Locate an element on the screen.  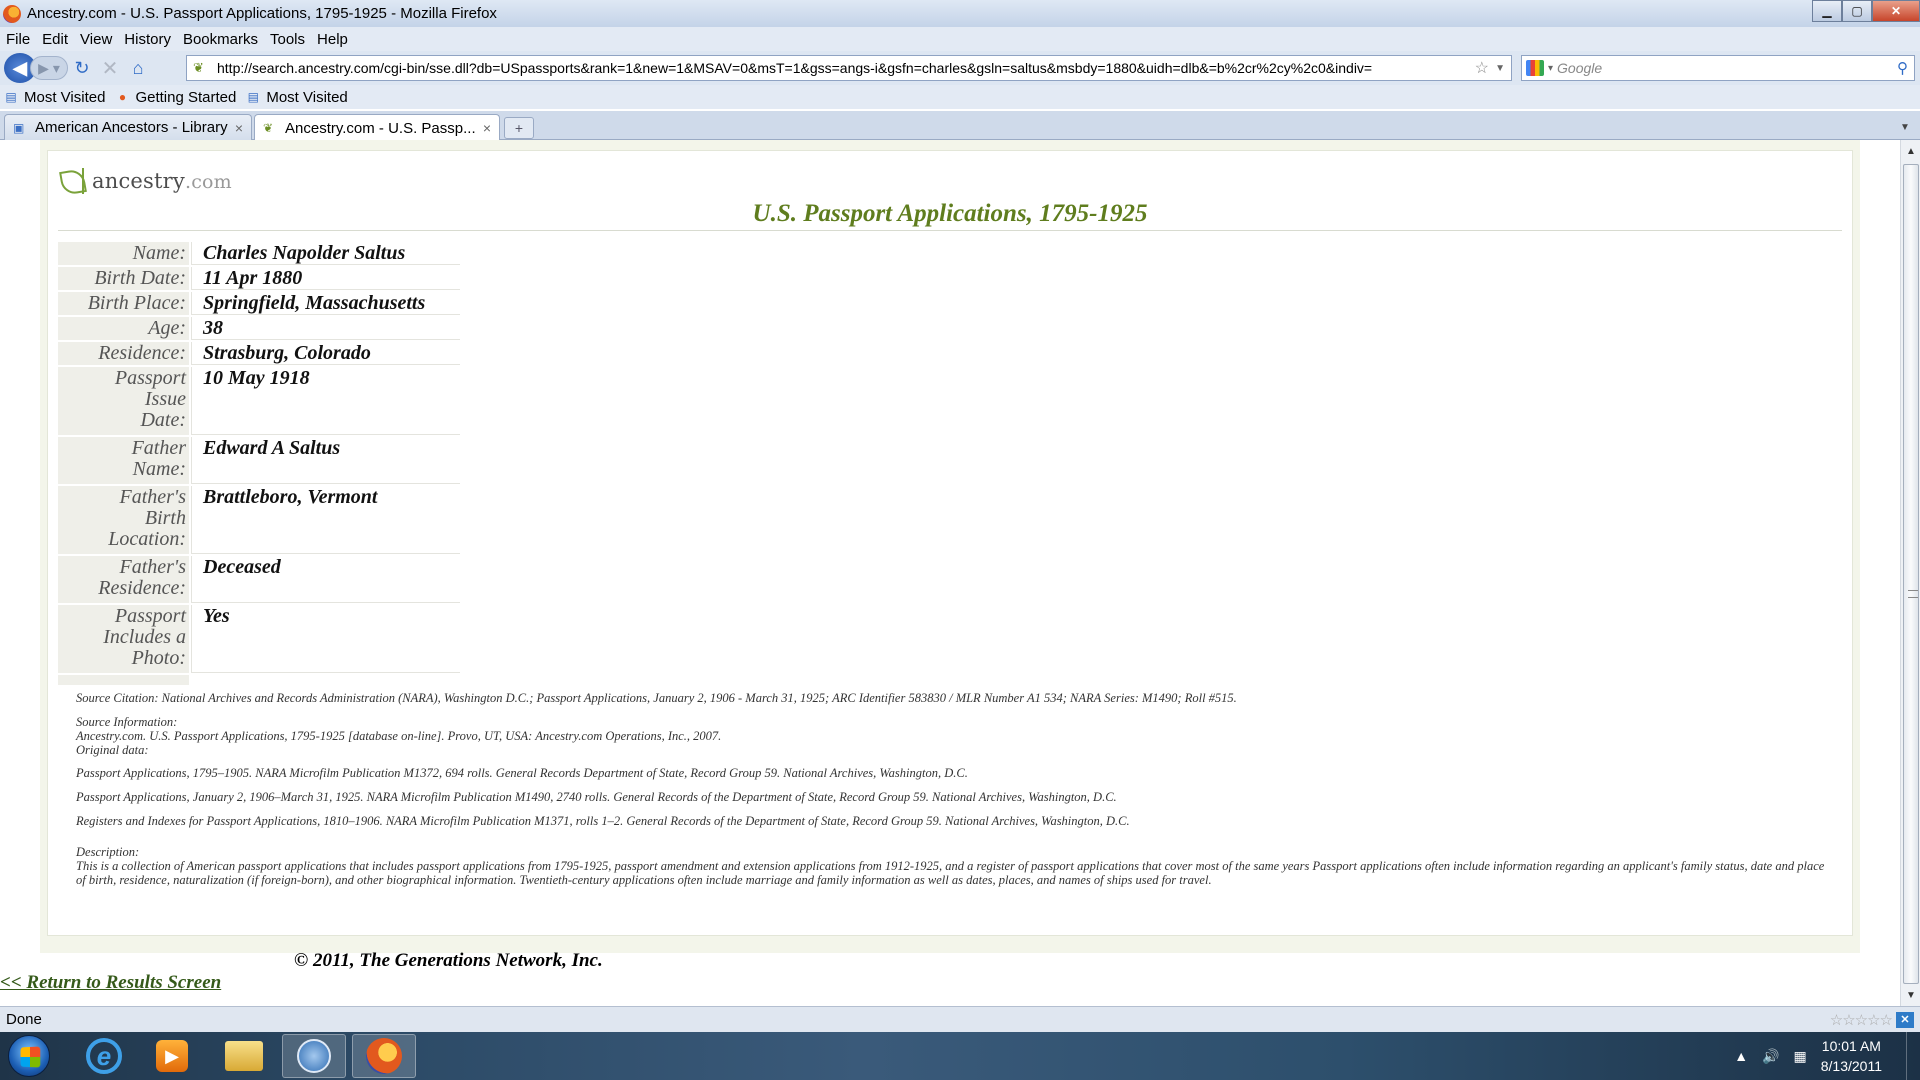
field-value: Deceased is located at coordinates (324, 580).